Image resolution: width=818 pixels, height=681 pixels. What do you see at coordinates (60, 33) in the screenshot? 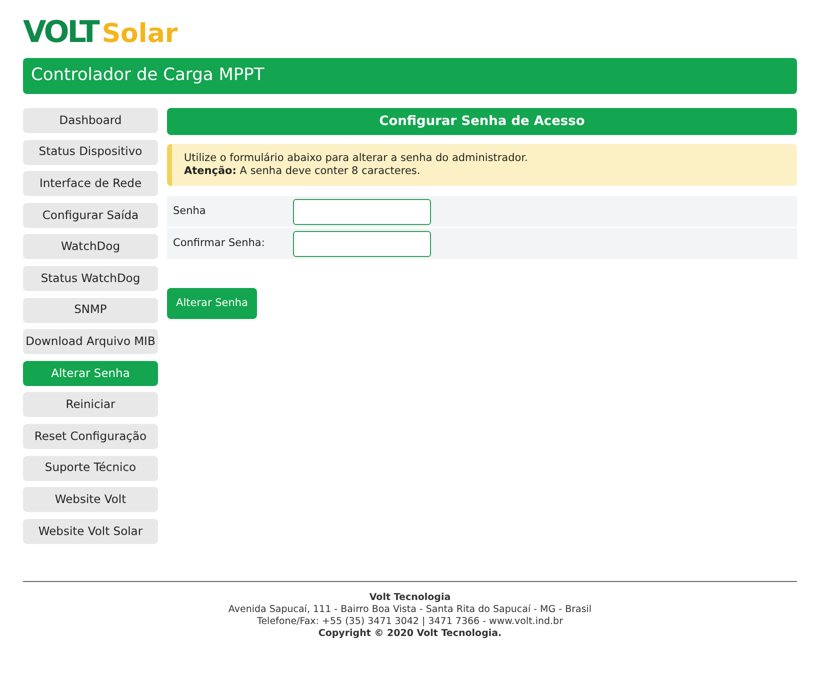
I see `brand-logo: VOLT` at bounding box center [60, 33].